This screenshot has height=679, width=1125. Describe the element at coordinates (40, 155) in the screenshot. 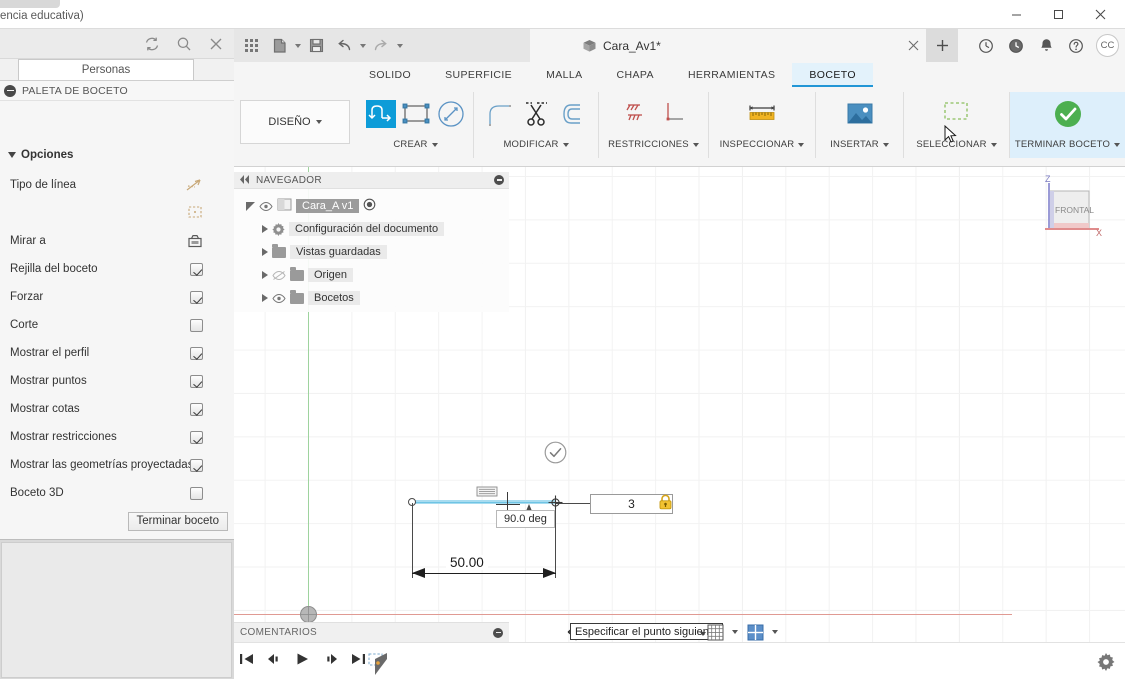

I see `options-section-header: Opciones` at that location.